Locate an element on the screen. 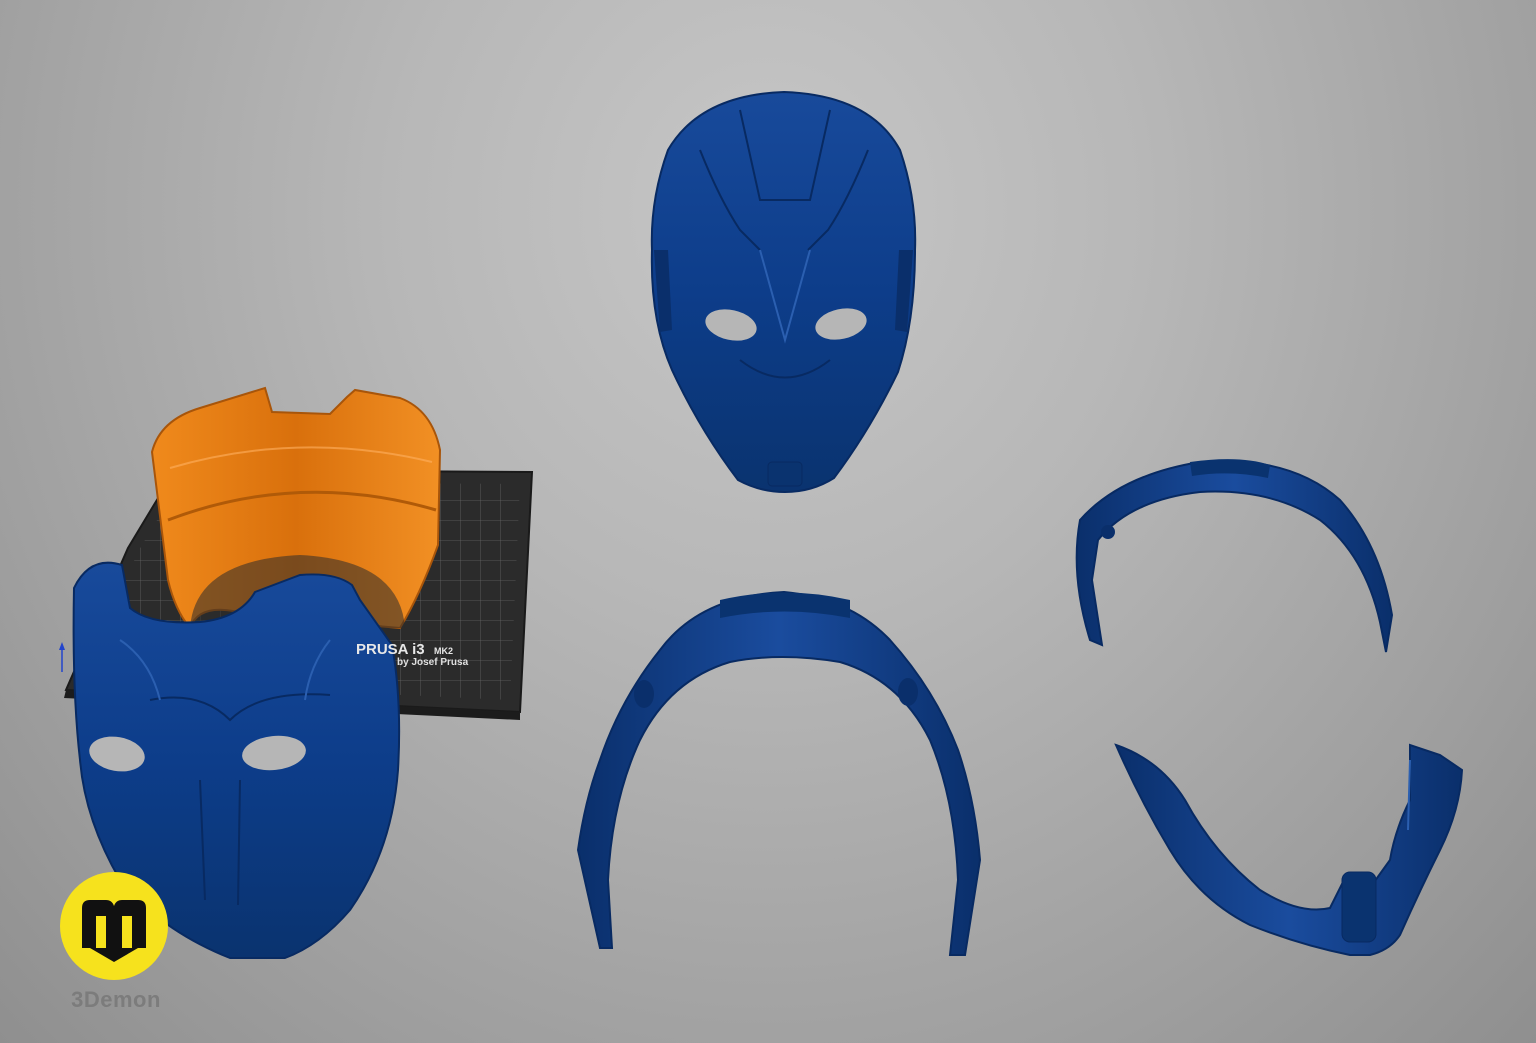 The height and width of the screenshot is (1043, 1536). bed-label-text: PRUSA i3 is located at coordinates (390, 649).